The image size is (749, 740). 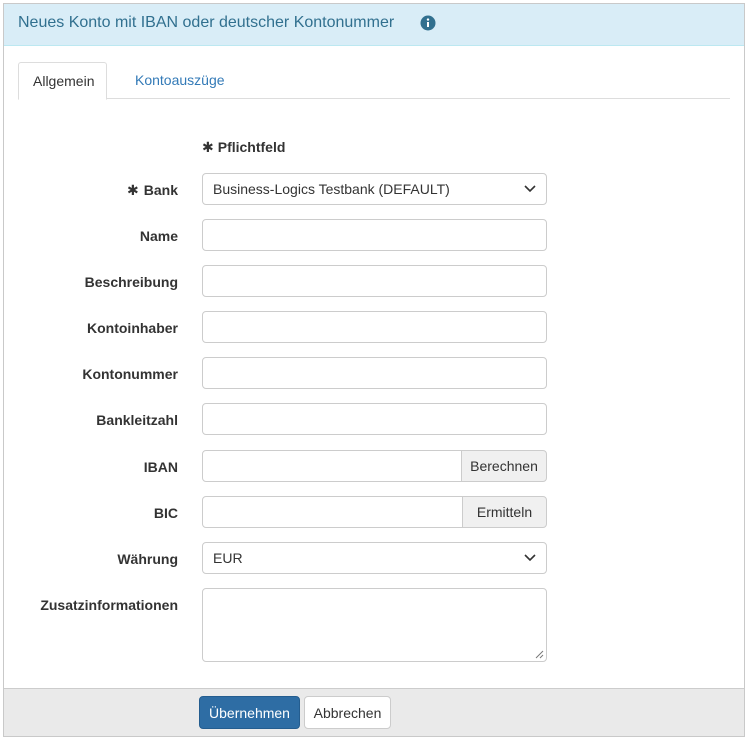 What do you see at coordinates (130, 374) in the screenshot?
I see `kontonummer-label: Kontonummer` at bounding box center [130, 374].